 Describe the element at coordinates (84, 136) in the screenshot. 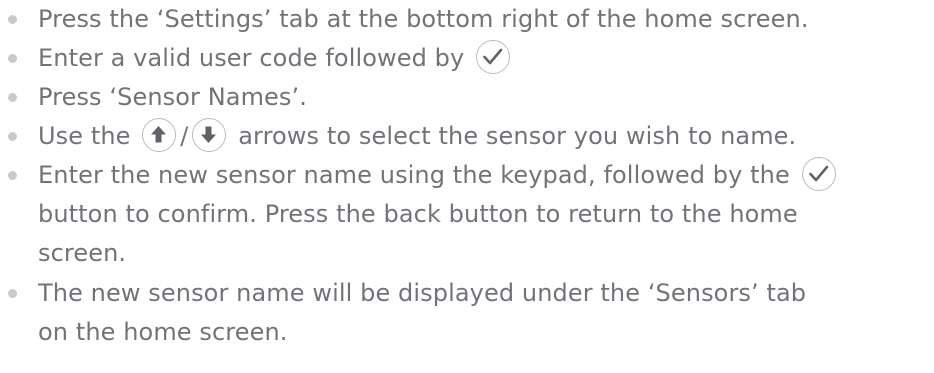

I see `step-text: Use the` at that location.